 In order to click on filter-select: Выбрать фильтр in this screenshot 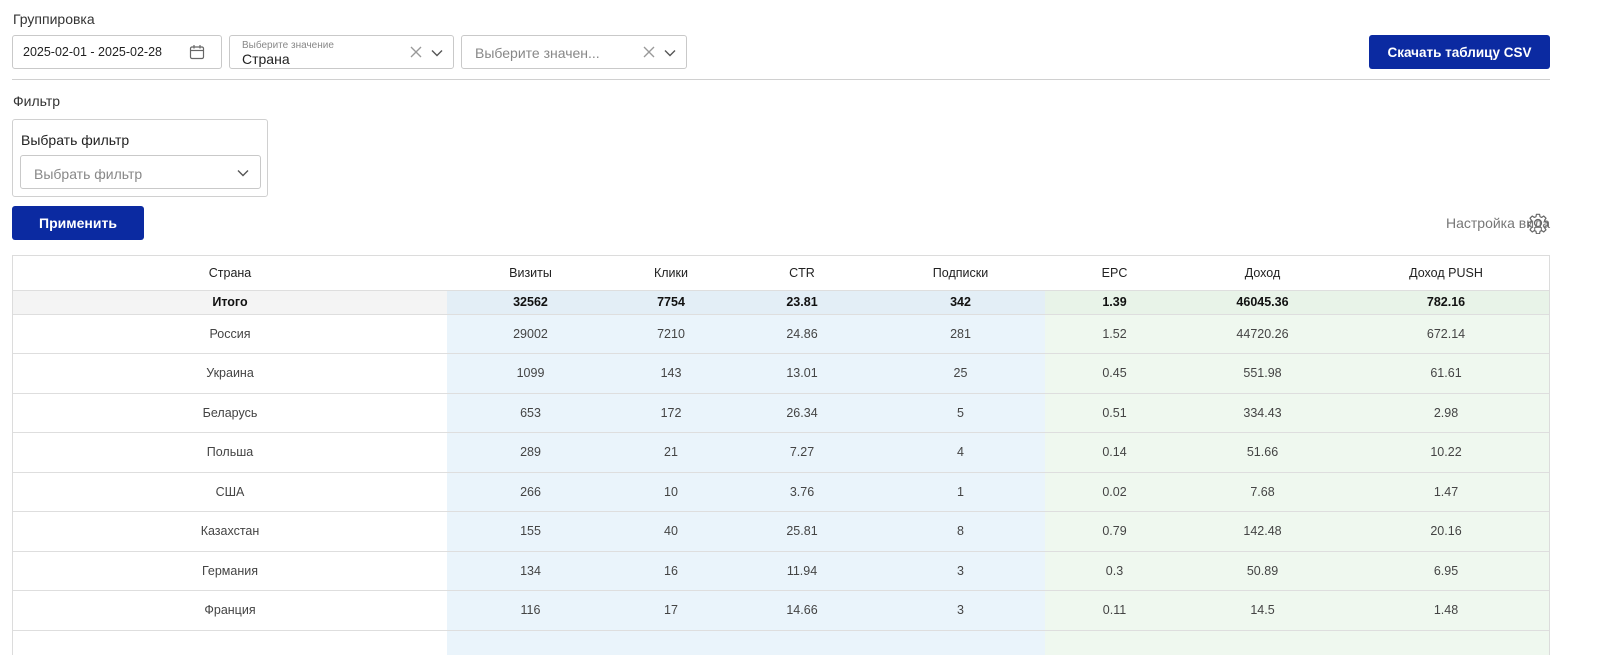, I will do `click(140, 172)`.